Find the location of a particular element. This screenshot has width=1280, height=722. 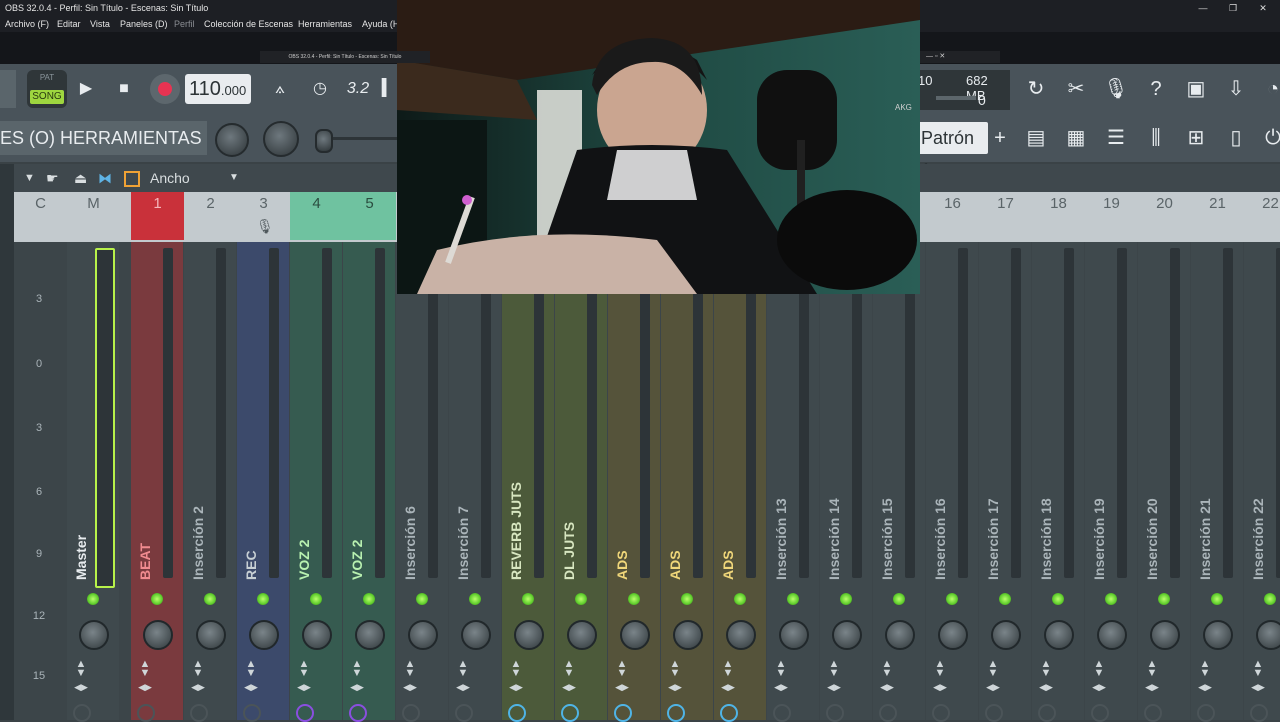

mixer-strip: REVERB JUTS ▲ ▼ ◀▶ is located at coordinates (528, 482).